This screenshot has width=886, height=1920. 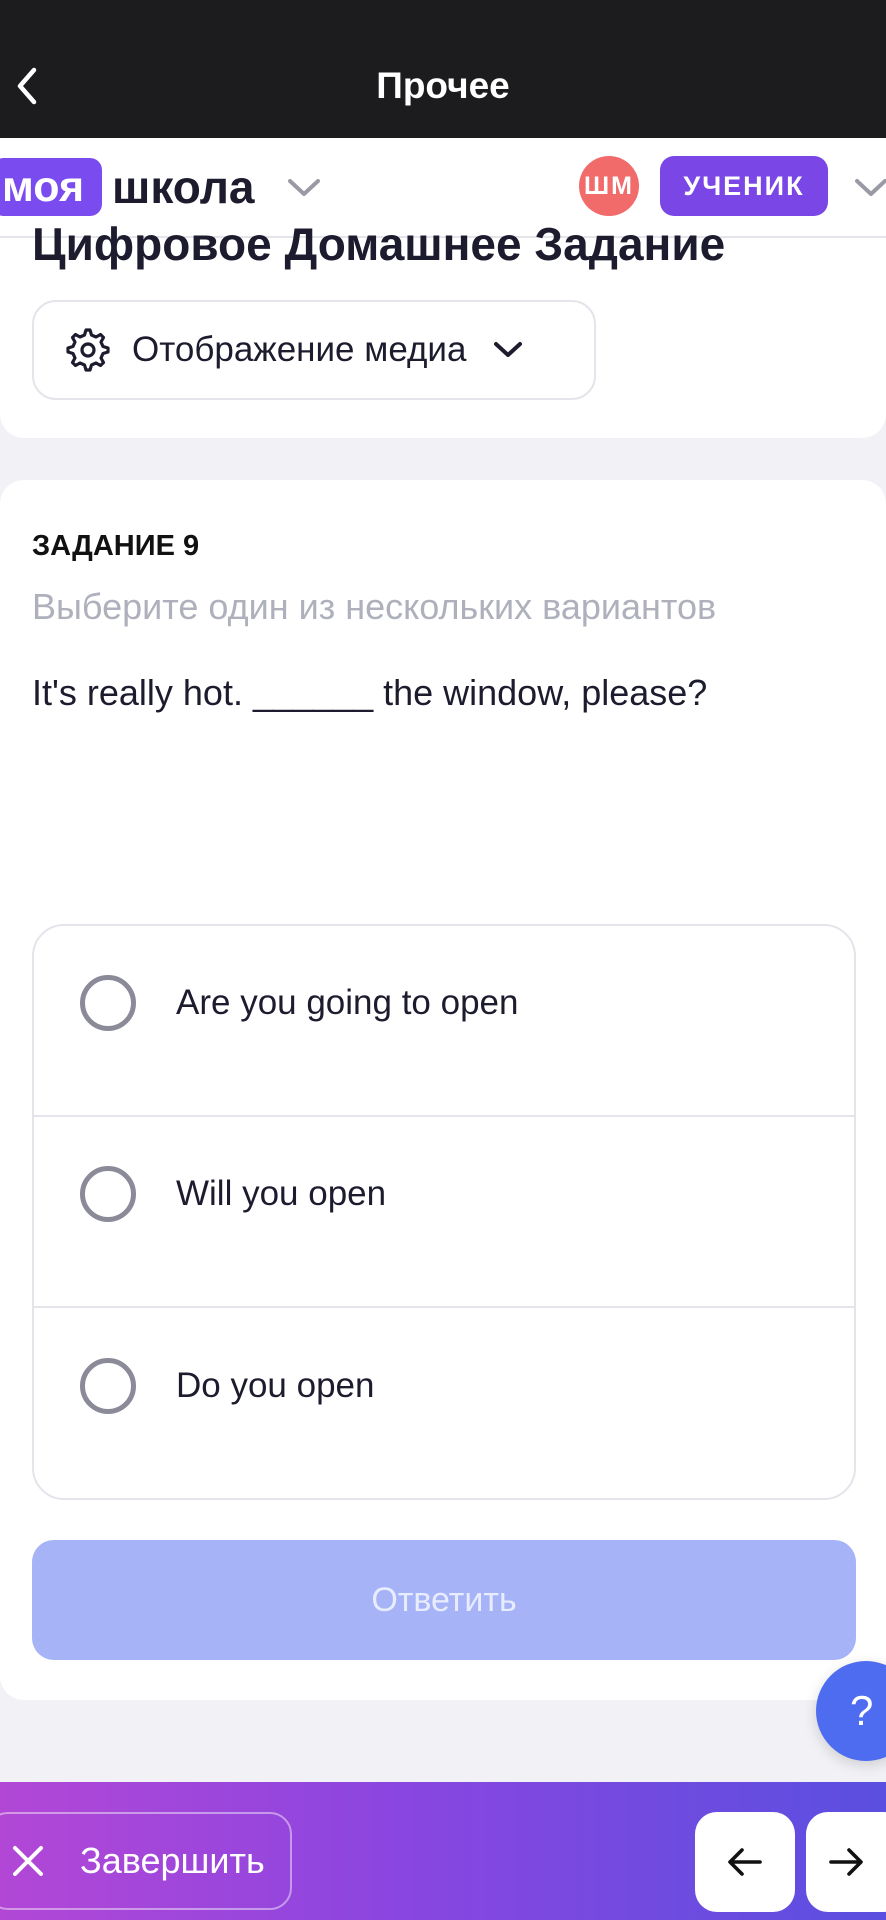 What do you see at coordinates (88, 350) in the screenshot?
I see `gear-icon` at bounding box center [88, 350].